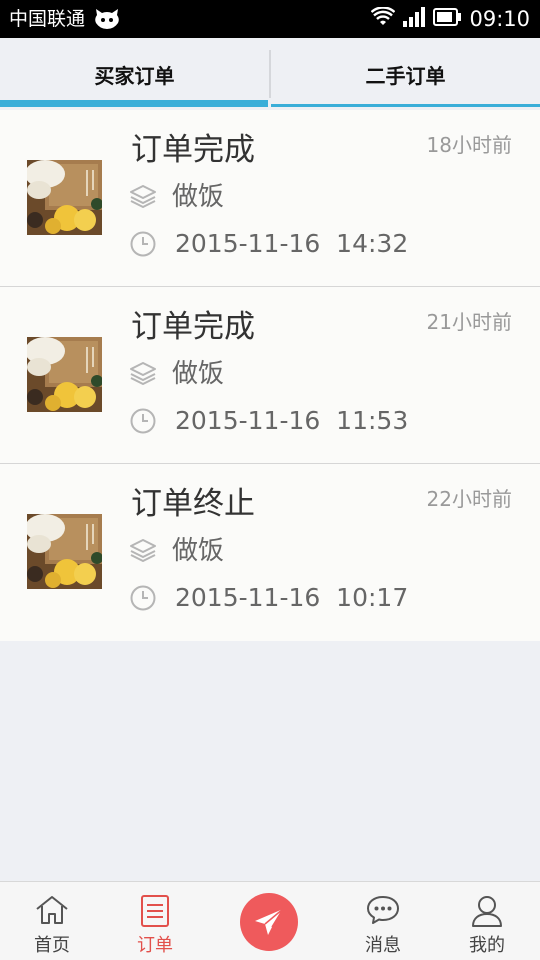  I want to click on nav-home: 首页, so click(52, 921).